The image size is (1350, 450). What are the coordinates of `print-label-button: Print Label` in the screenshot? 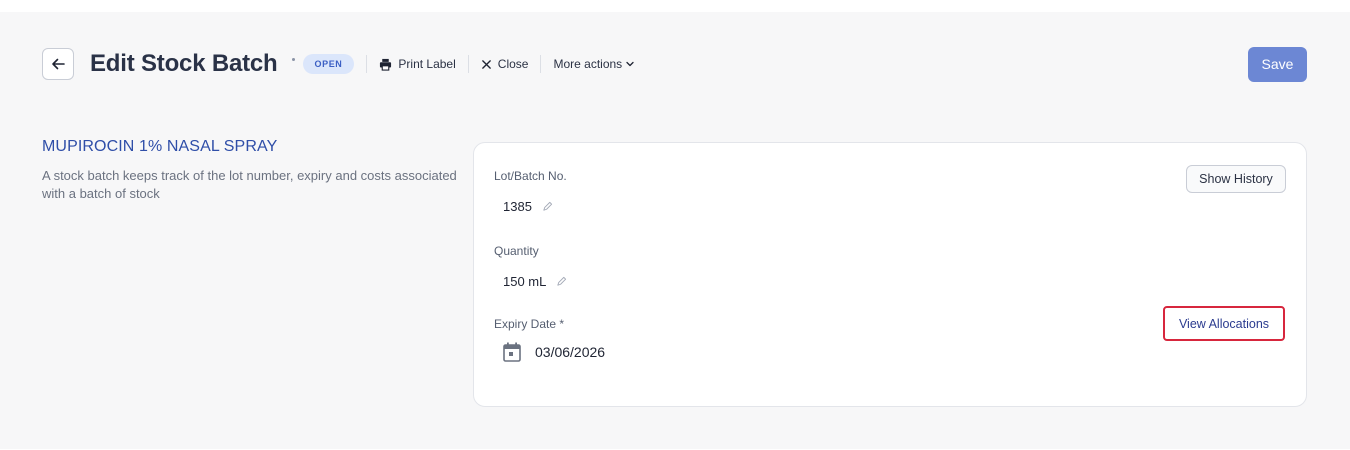 It's located at (417, 64).